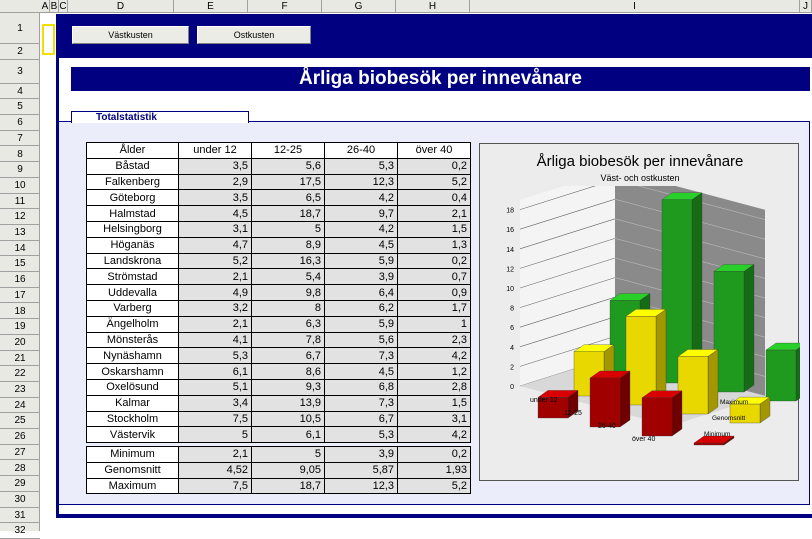 The height and width of the screenshot is (539, 812). Describe the element at coordinates (434, 261) in the screenshot. I see `value-cell: 0,2` at that location.